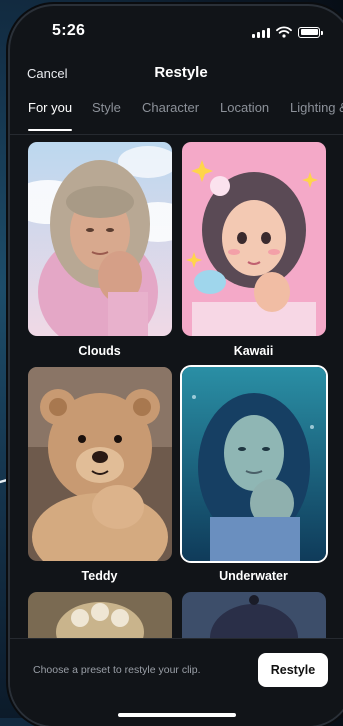  I want to click on preset-thumbnail-underwater, so click(254, 464).